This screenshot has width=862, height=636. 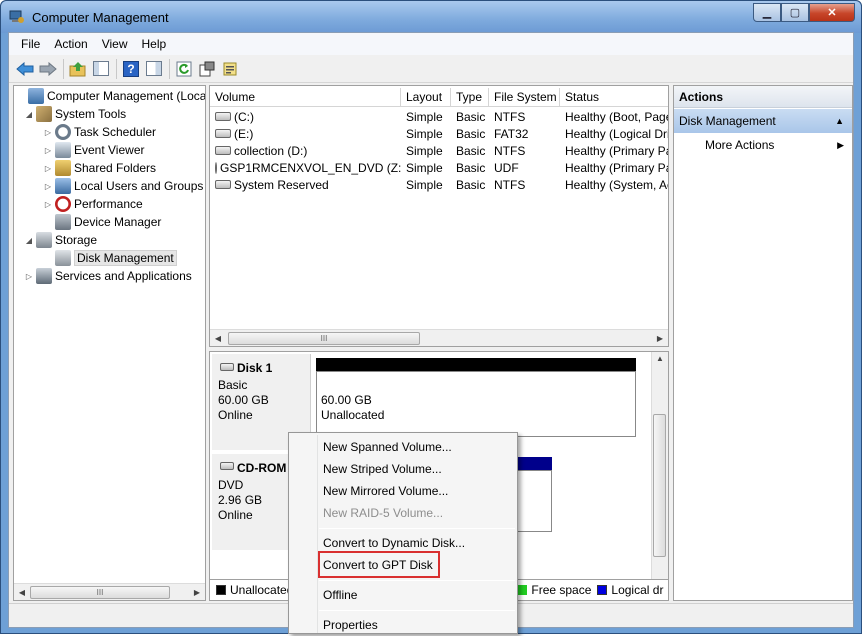 I want to click on users-icon, so click(x=63, y=186).